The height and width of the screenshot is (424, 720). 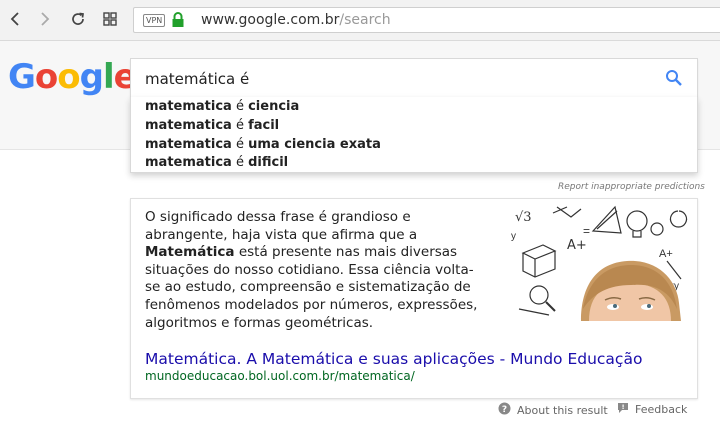 I want to click on feedback-link: Feedback, so click(x=652, y=409).